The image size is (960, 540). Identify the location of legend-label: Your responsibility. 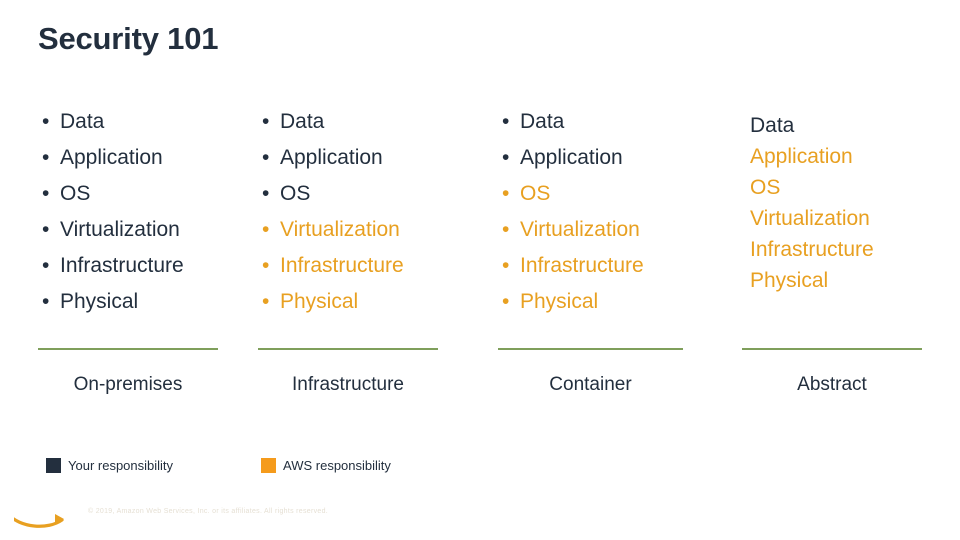
(121, 465).